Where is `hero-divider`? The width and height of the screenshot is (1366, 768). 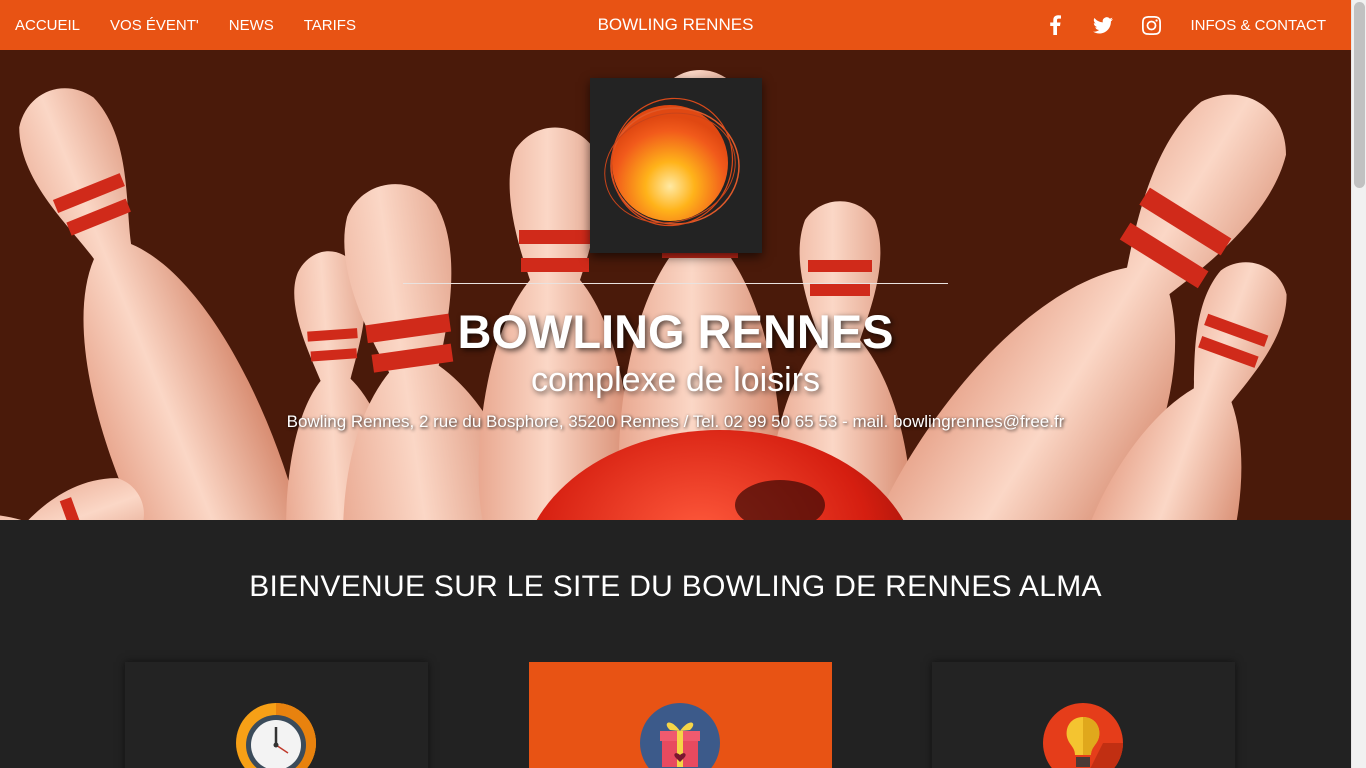 hero-divider is located at coordinates (675, 283).